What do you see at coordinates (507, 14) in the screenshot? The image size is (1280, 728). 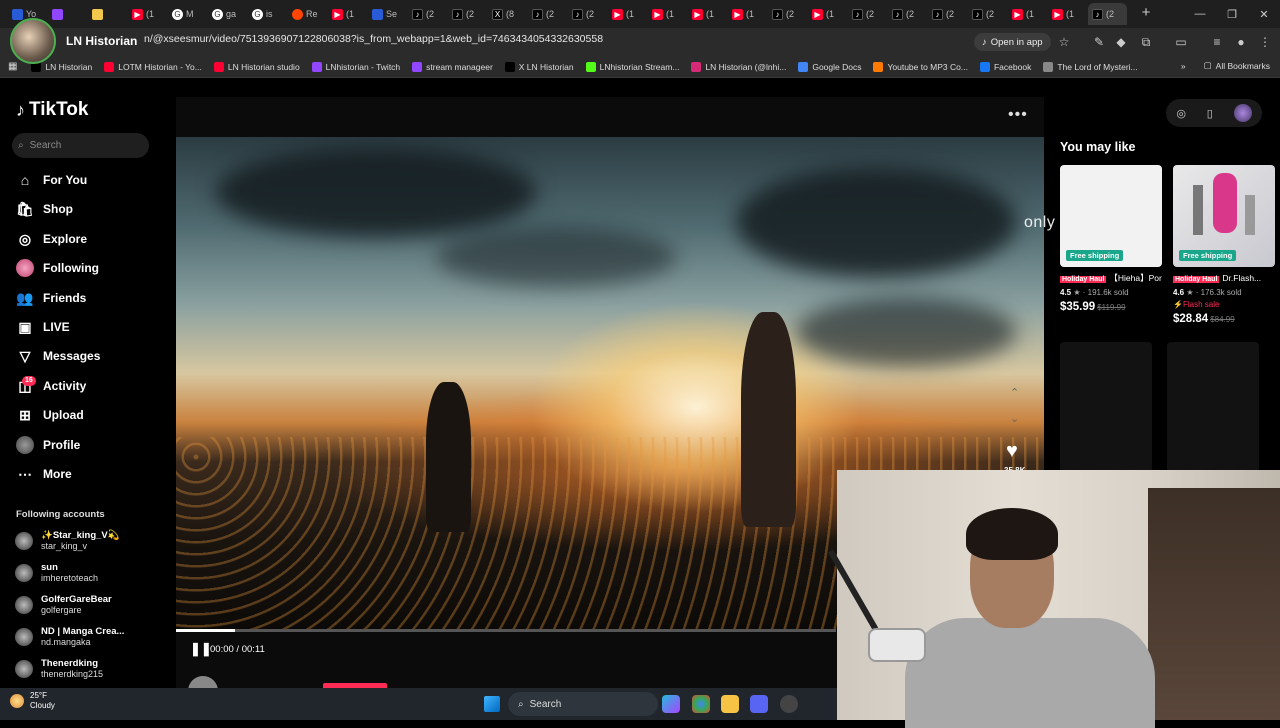 I see `browser-tab: X (8` at bounding box center [507, 14].